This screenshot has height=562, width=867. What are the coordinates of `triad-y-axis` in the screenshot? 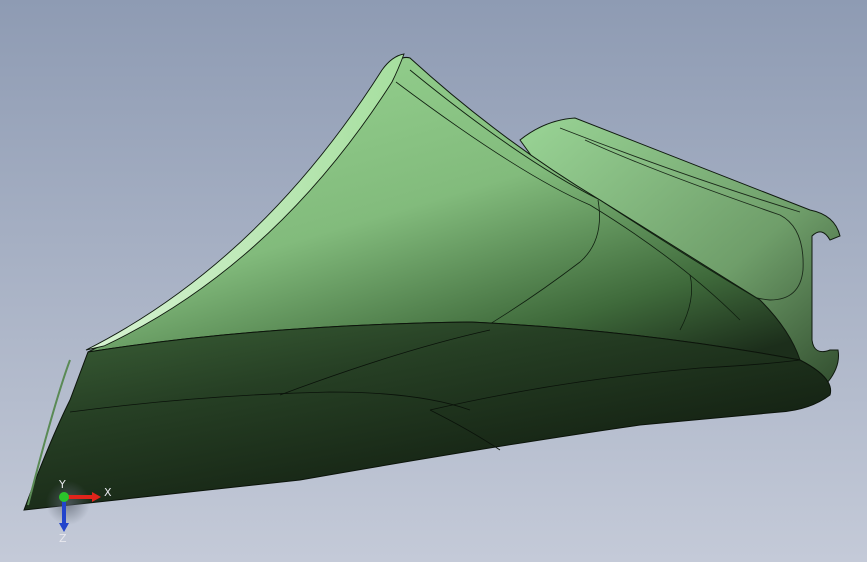 It's located at (64, 497).